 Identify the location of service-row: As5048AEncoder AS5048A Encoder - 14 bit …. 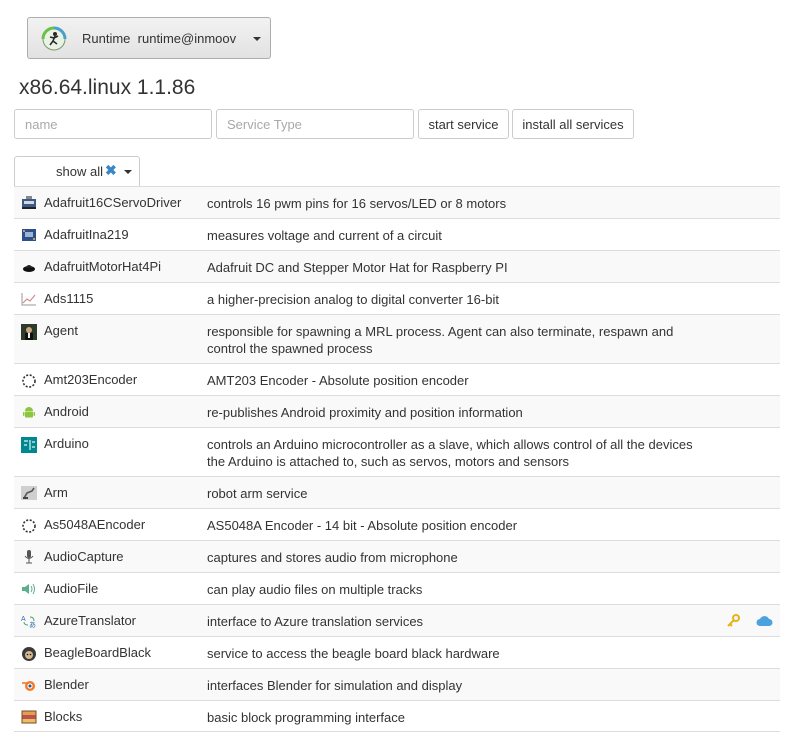
(397, 524).